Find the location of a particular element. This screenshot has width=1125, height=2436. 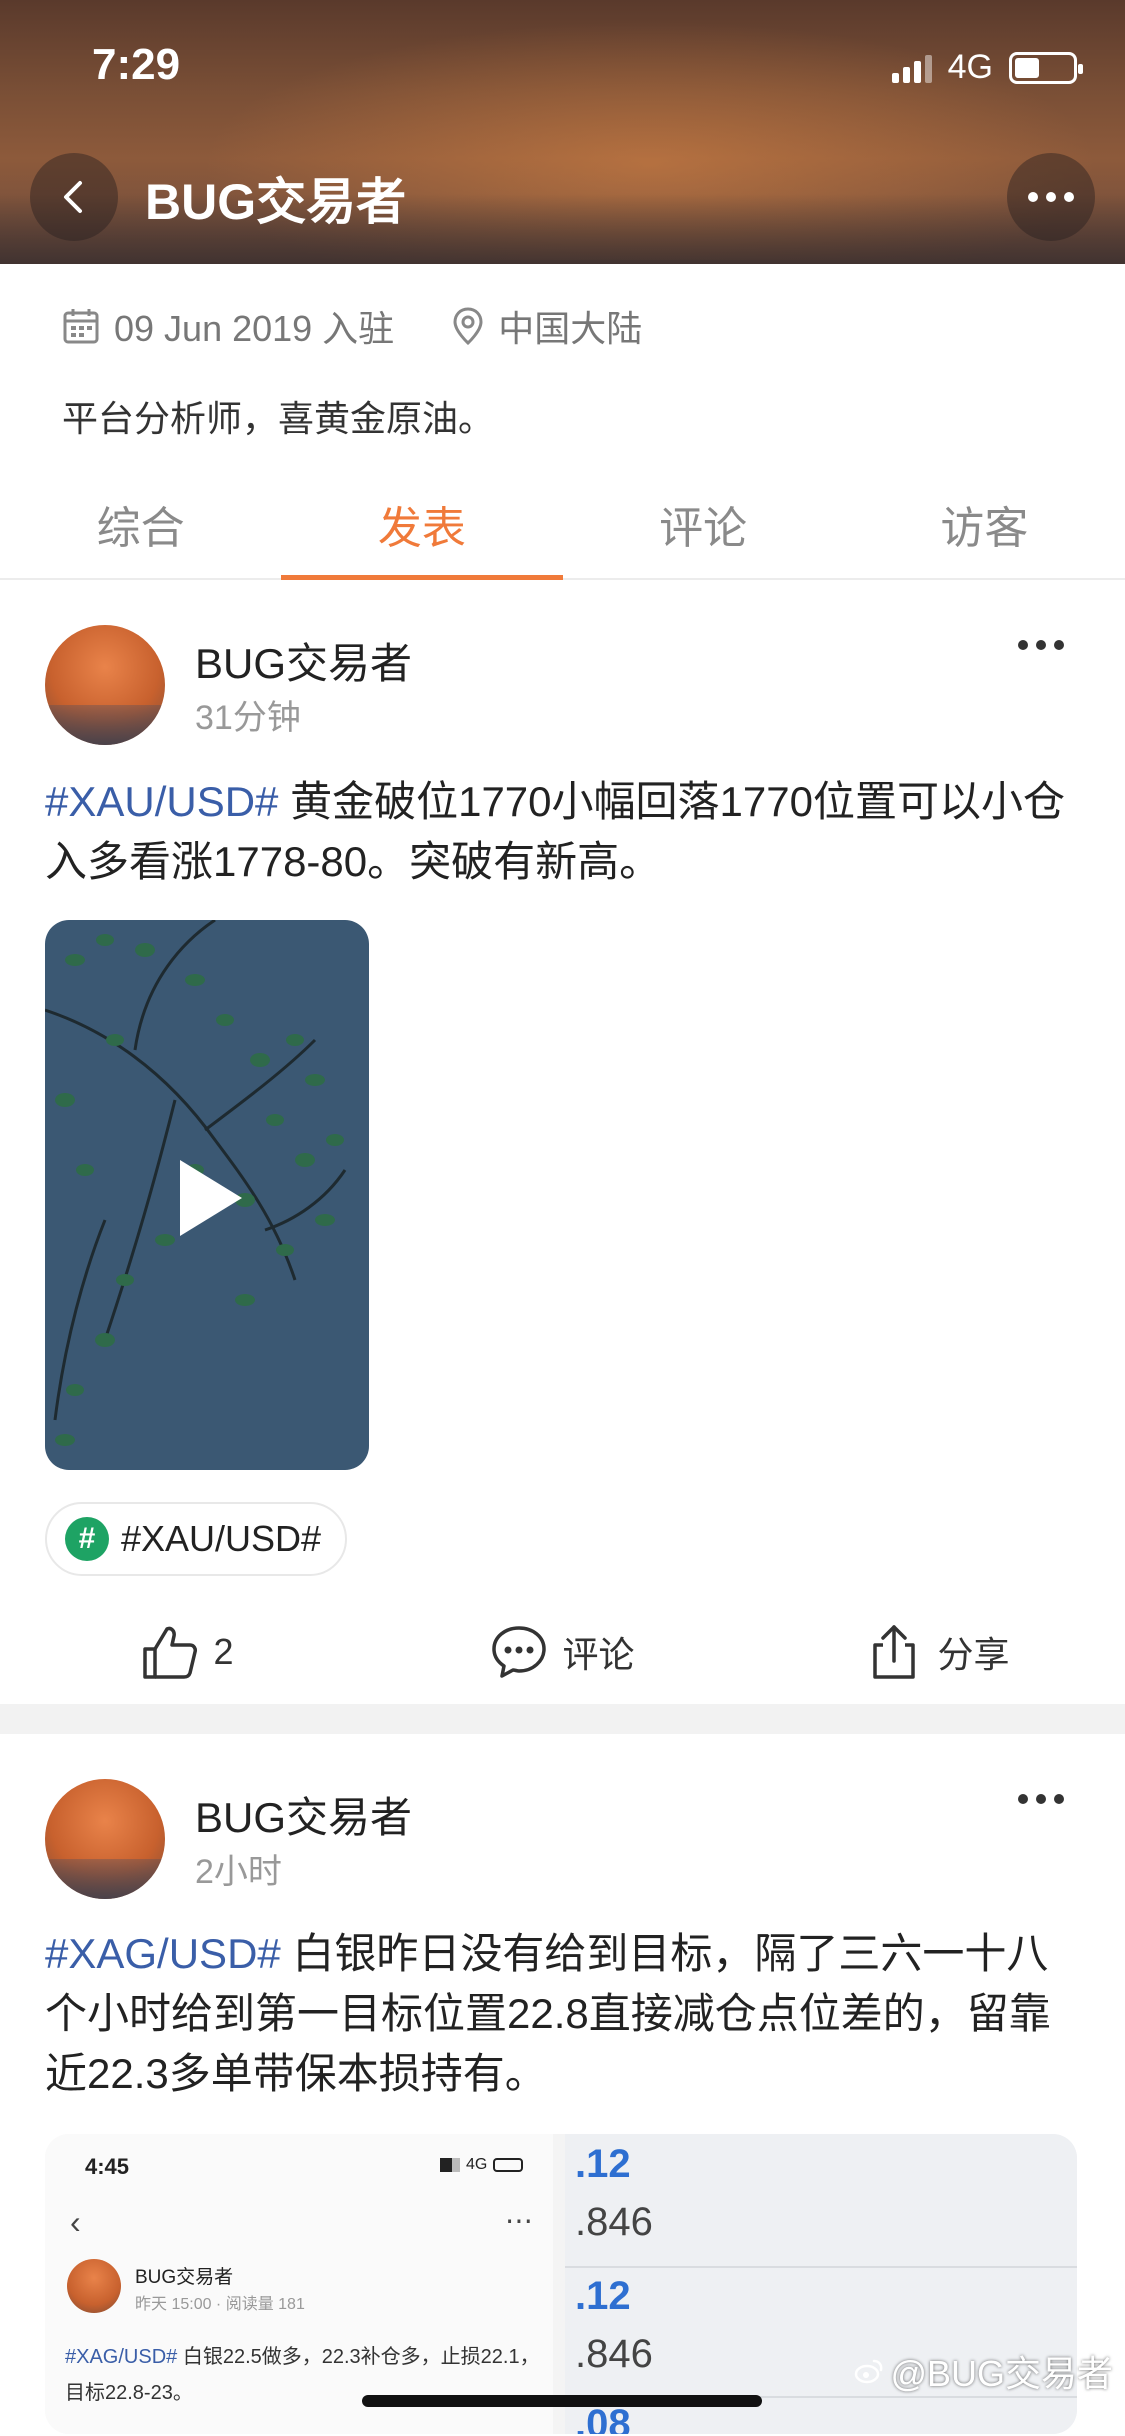

chevron-left-icon is located at coordinates (73, 197).